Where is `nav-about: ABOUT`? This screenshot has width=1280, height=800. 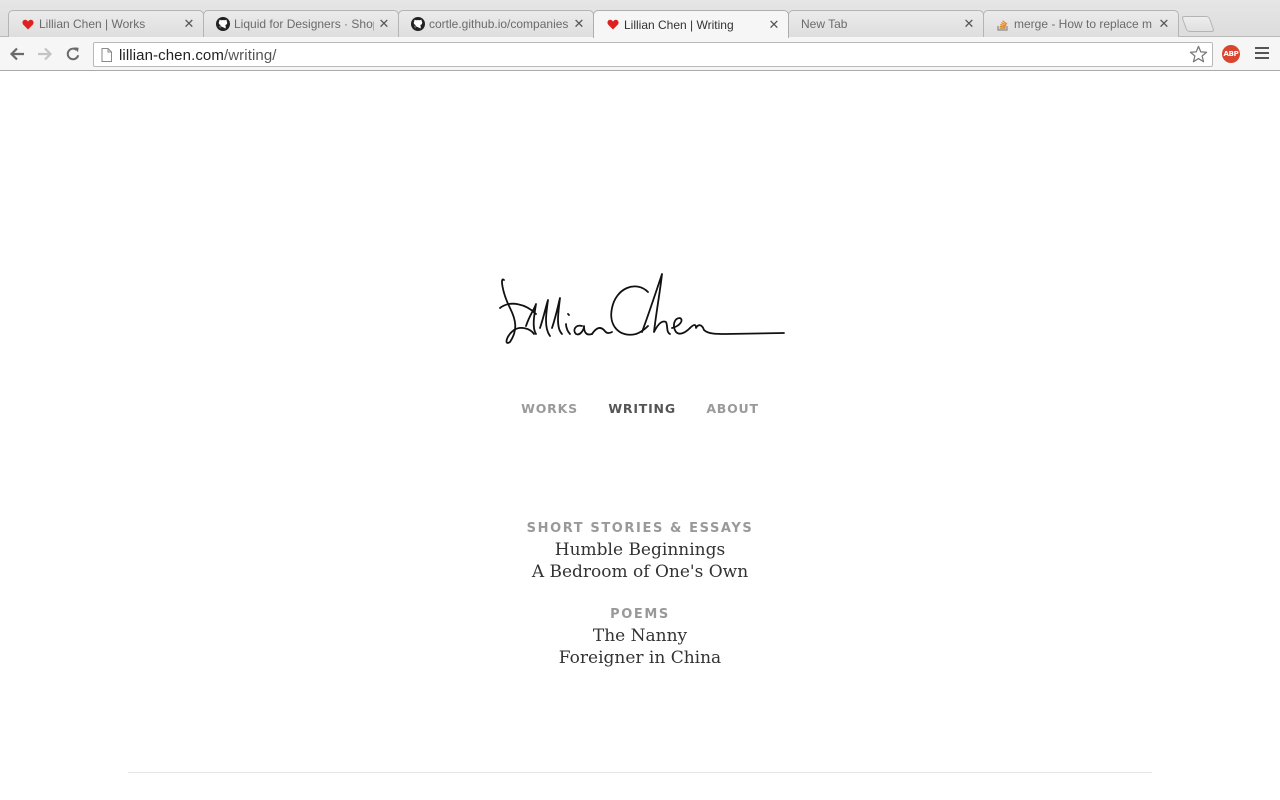
nav-about: ABOUT is located at coordinates (732, 408).